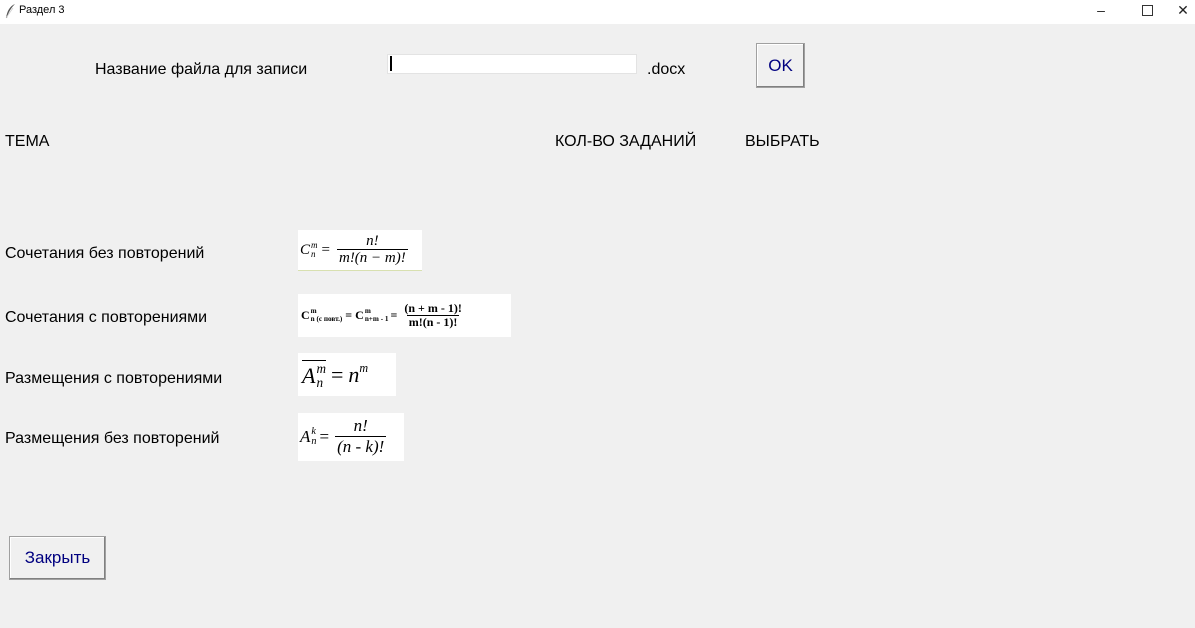 The height and width of the screenshot is (628, 1195). Describe the element at coordinates (1101, 11) in the screenshot. I see `minimize-icon: –` at that location.